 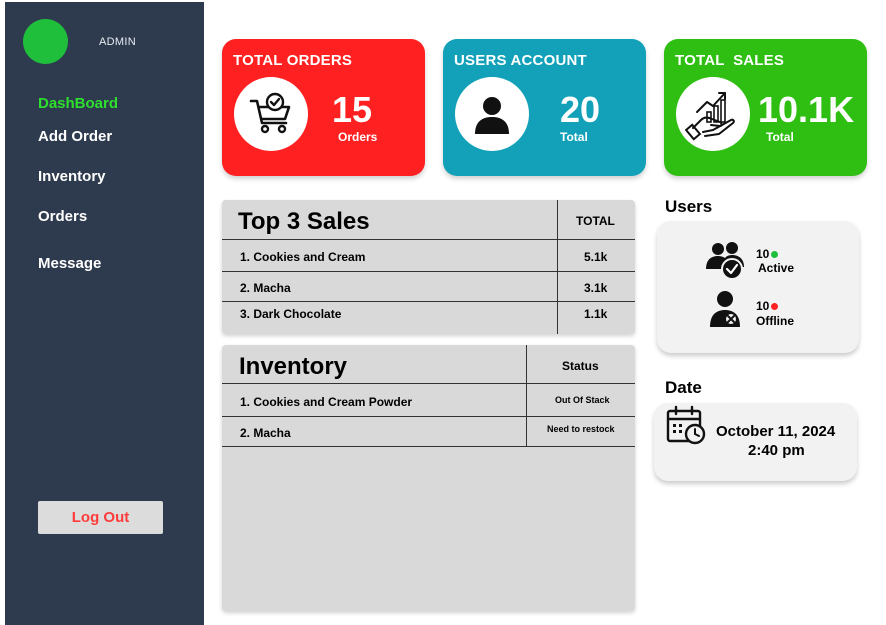 What do you see at coordinates (62, 216) in the screenshot?
I see `nav-item-orders: Orders` at bounding box center [62, 216].